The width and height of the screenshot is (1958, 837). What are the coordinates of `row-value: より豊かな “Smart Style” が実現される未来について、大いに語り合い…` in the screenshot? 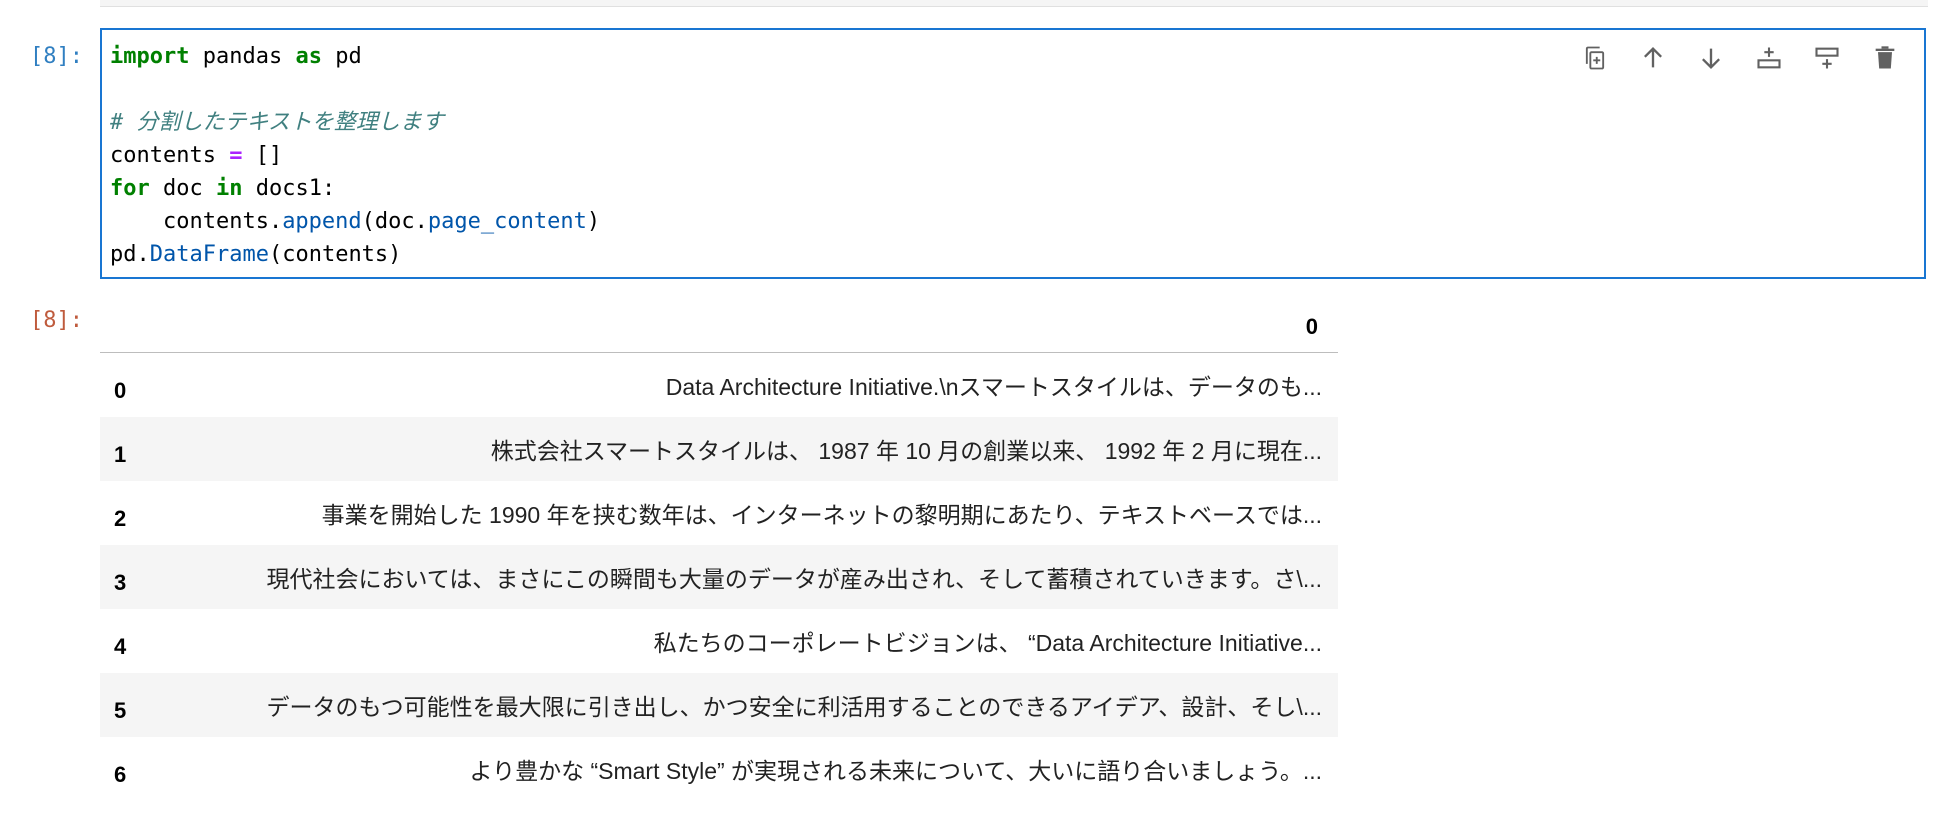 It's located at (895, 771).